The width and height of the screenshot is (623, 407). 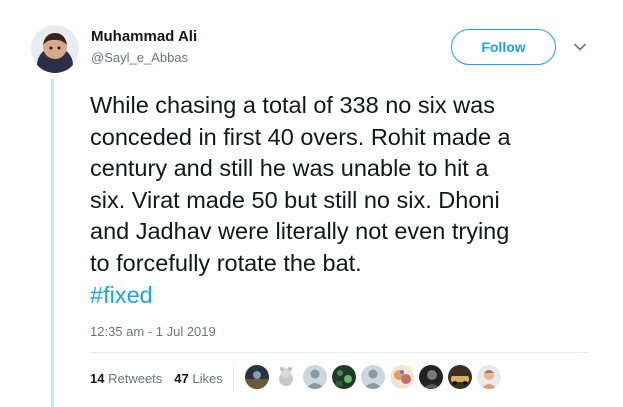 I want to click on retweets-label: Retweets, so click(x=135, y=378).